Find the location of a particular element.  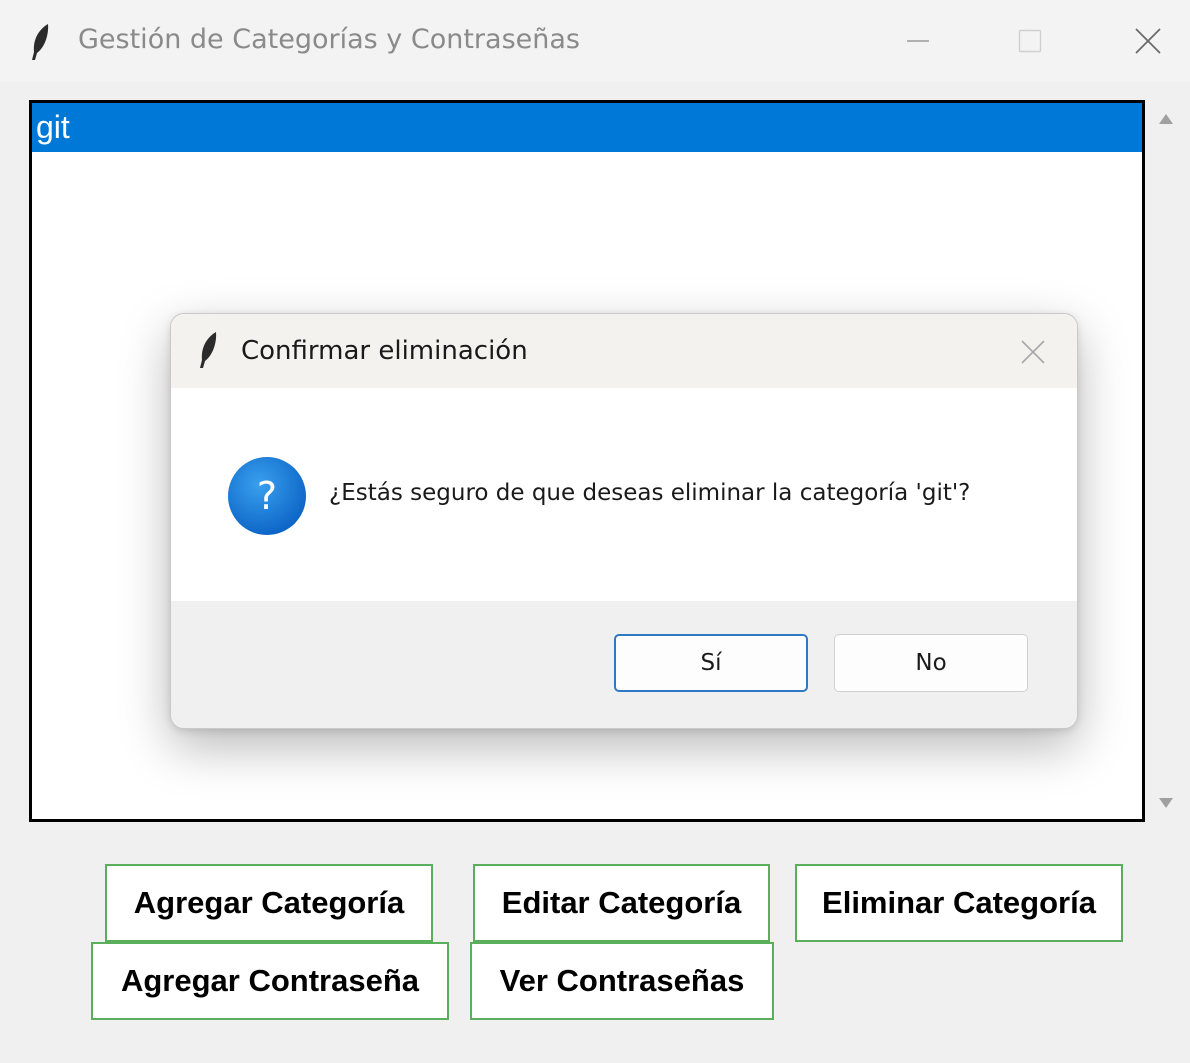

triangle-up-icon is located at coordinates (1166, 119).